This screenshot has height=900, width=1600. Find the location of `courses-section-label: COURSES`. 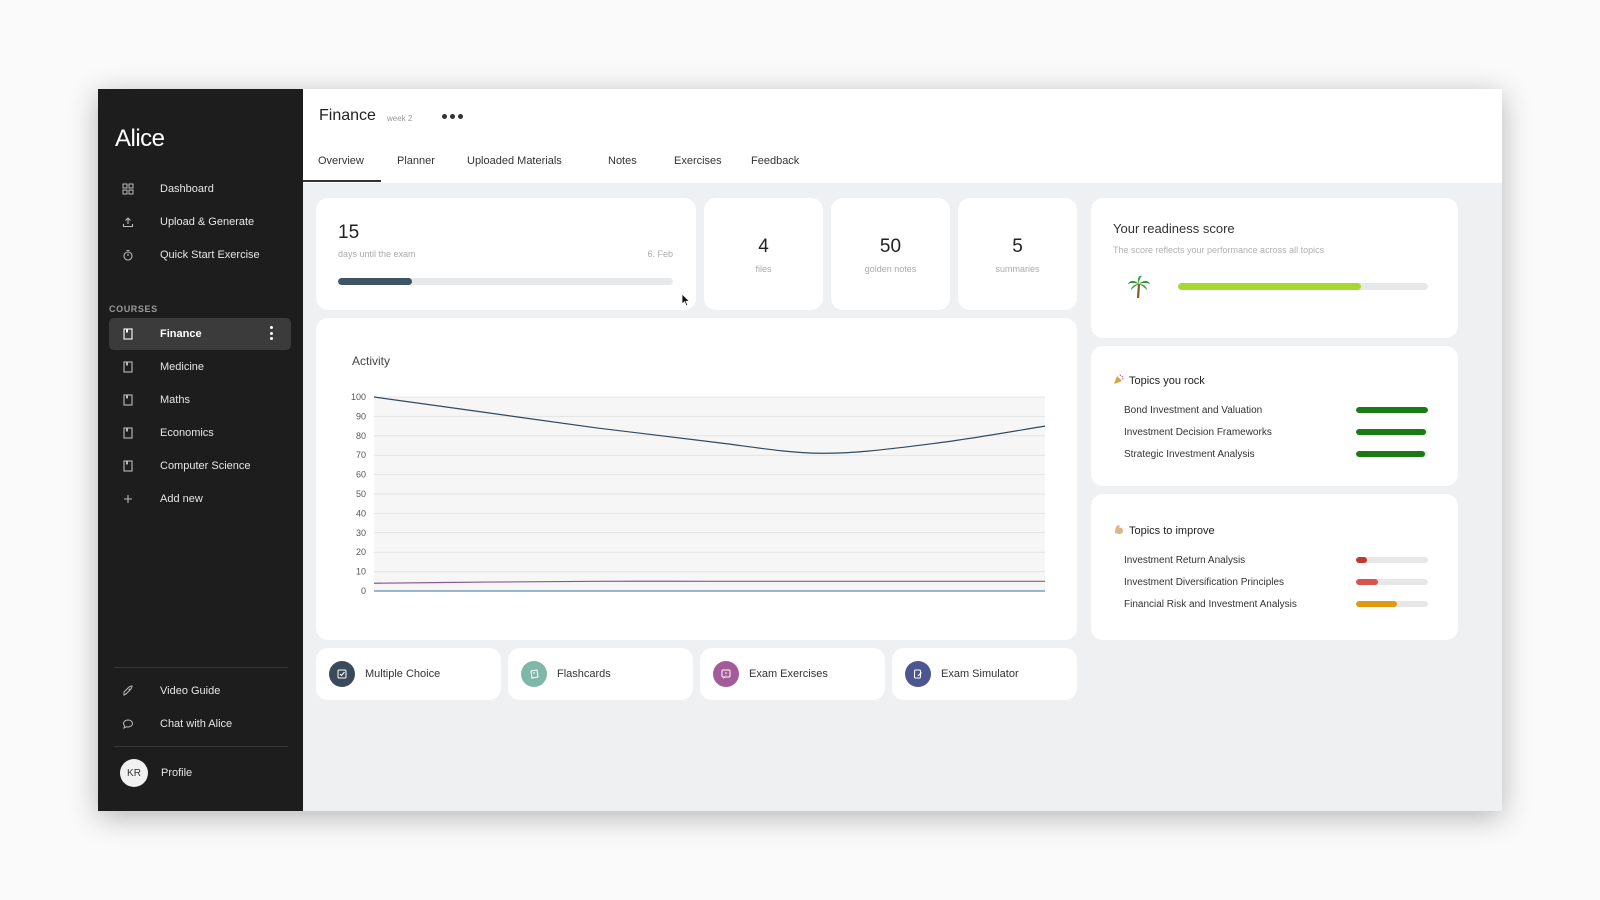

courses-section-label: COURSES is located at coordinates (133, 309).